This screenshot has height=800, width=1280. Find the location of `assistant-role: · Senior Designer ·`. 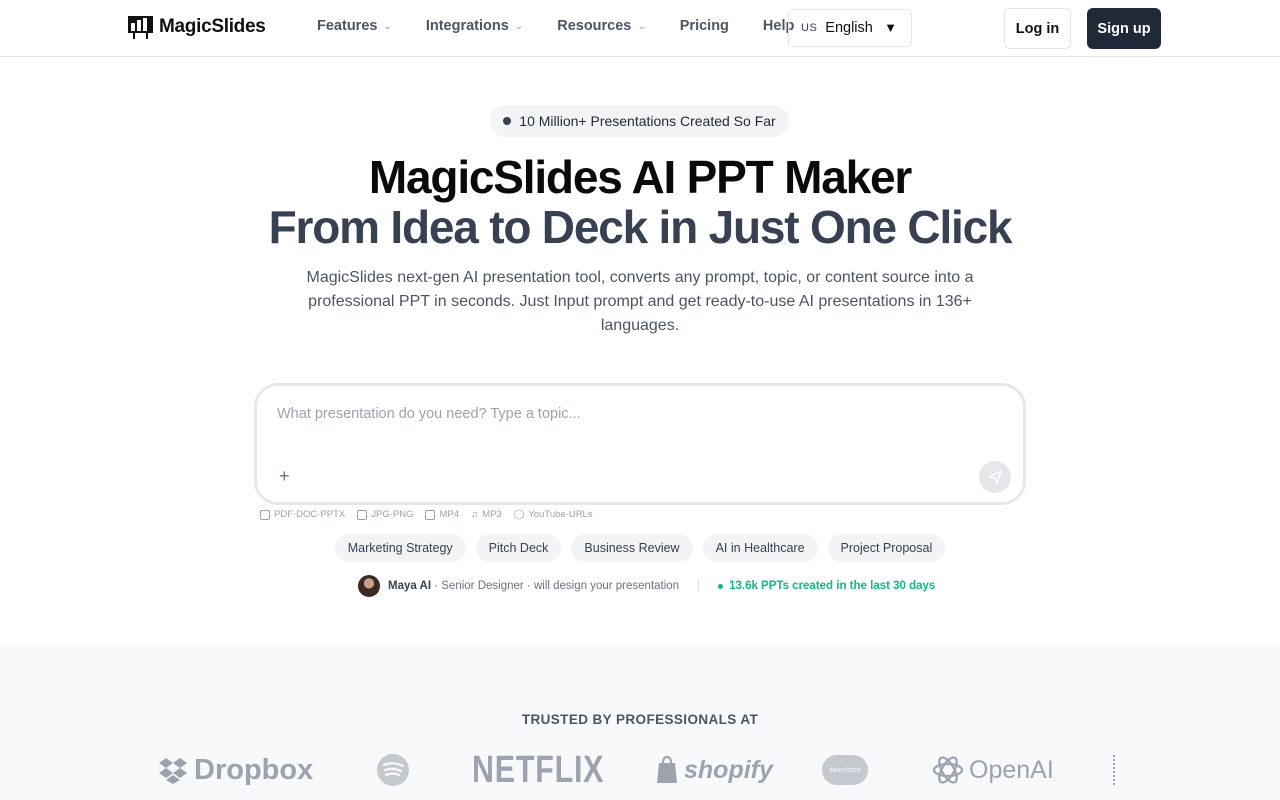

assistant-role: · Senior Designer · is located at coordinates (482, 586).